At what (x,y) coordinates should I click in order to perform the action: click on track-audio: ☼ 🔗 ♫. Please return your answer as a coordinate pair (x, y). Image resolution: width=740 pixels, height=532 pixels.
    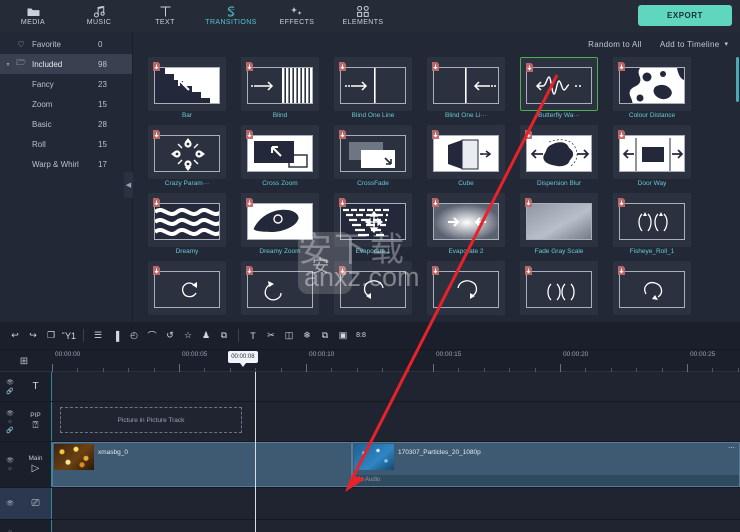
    Looking at the image, I should click on (370, 526).